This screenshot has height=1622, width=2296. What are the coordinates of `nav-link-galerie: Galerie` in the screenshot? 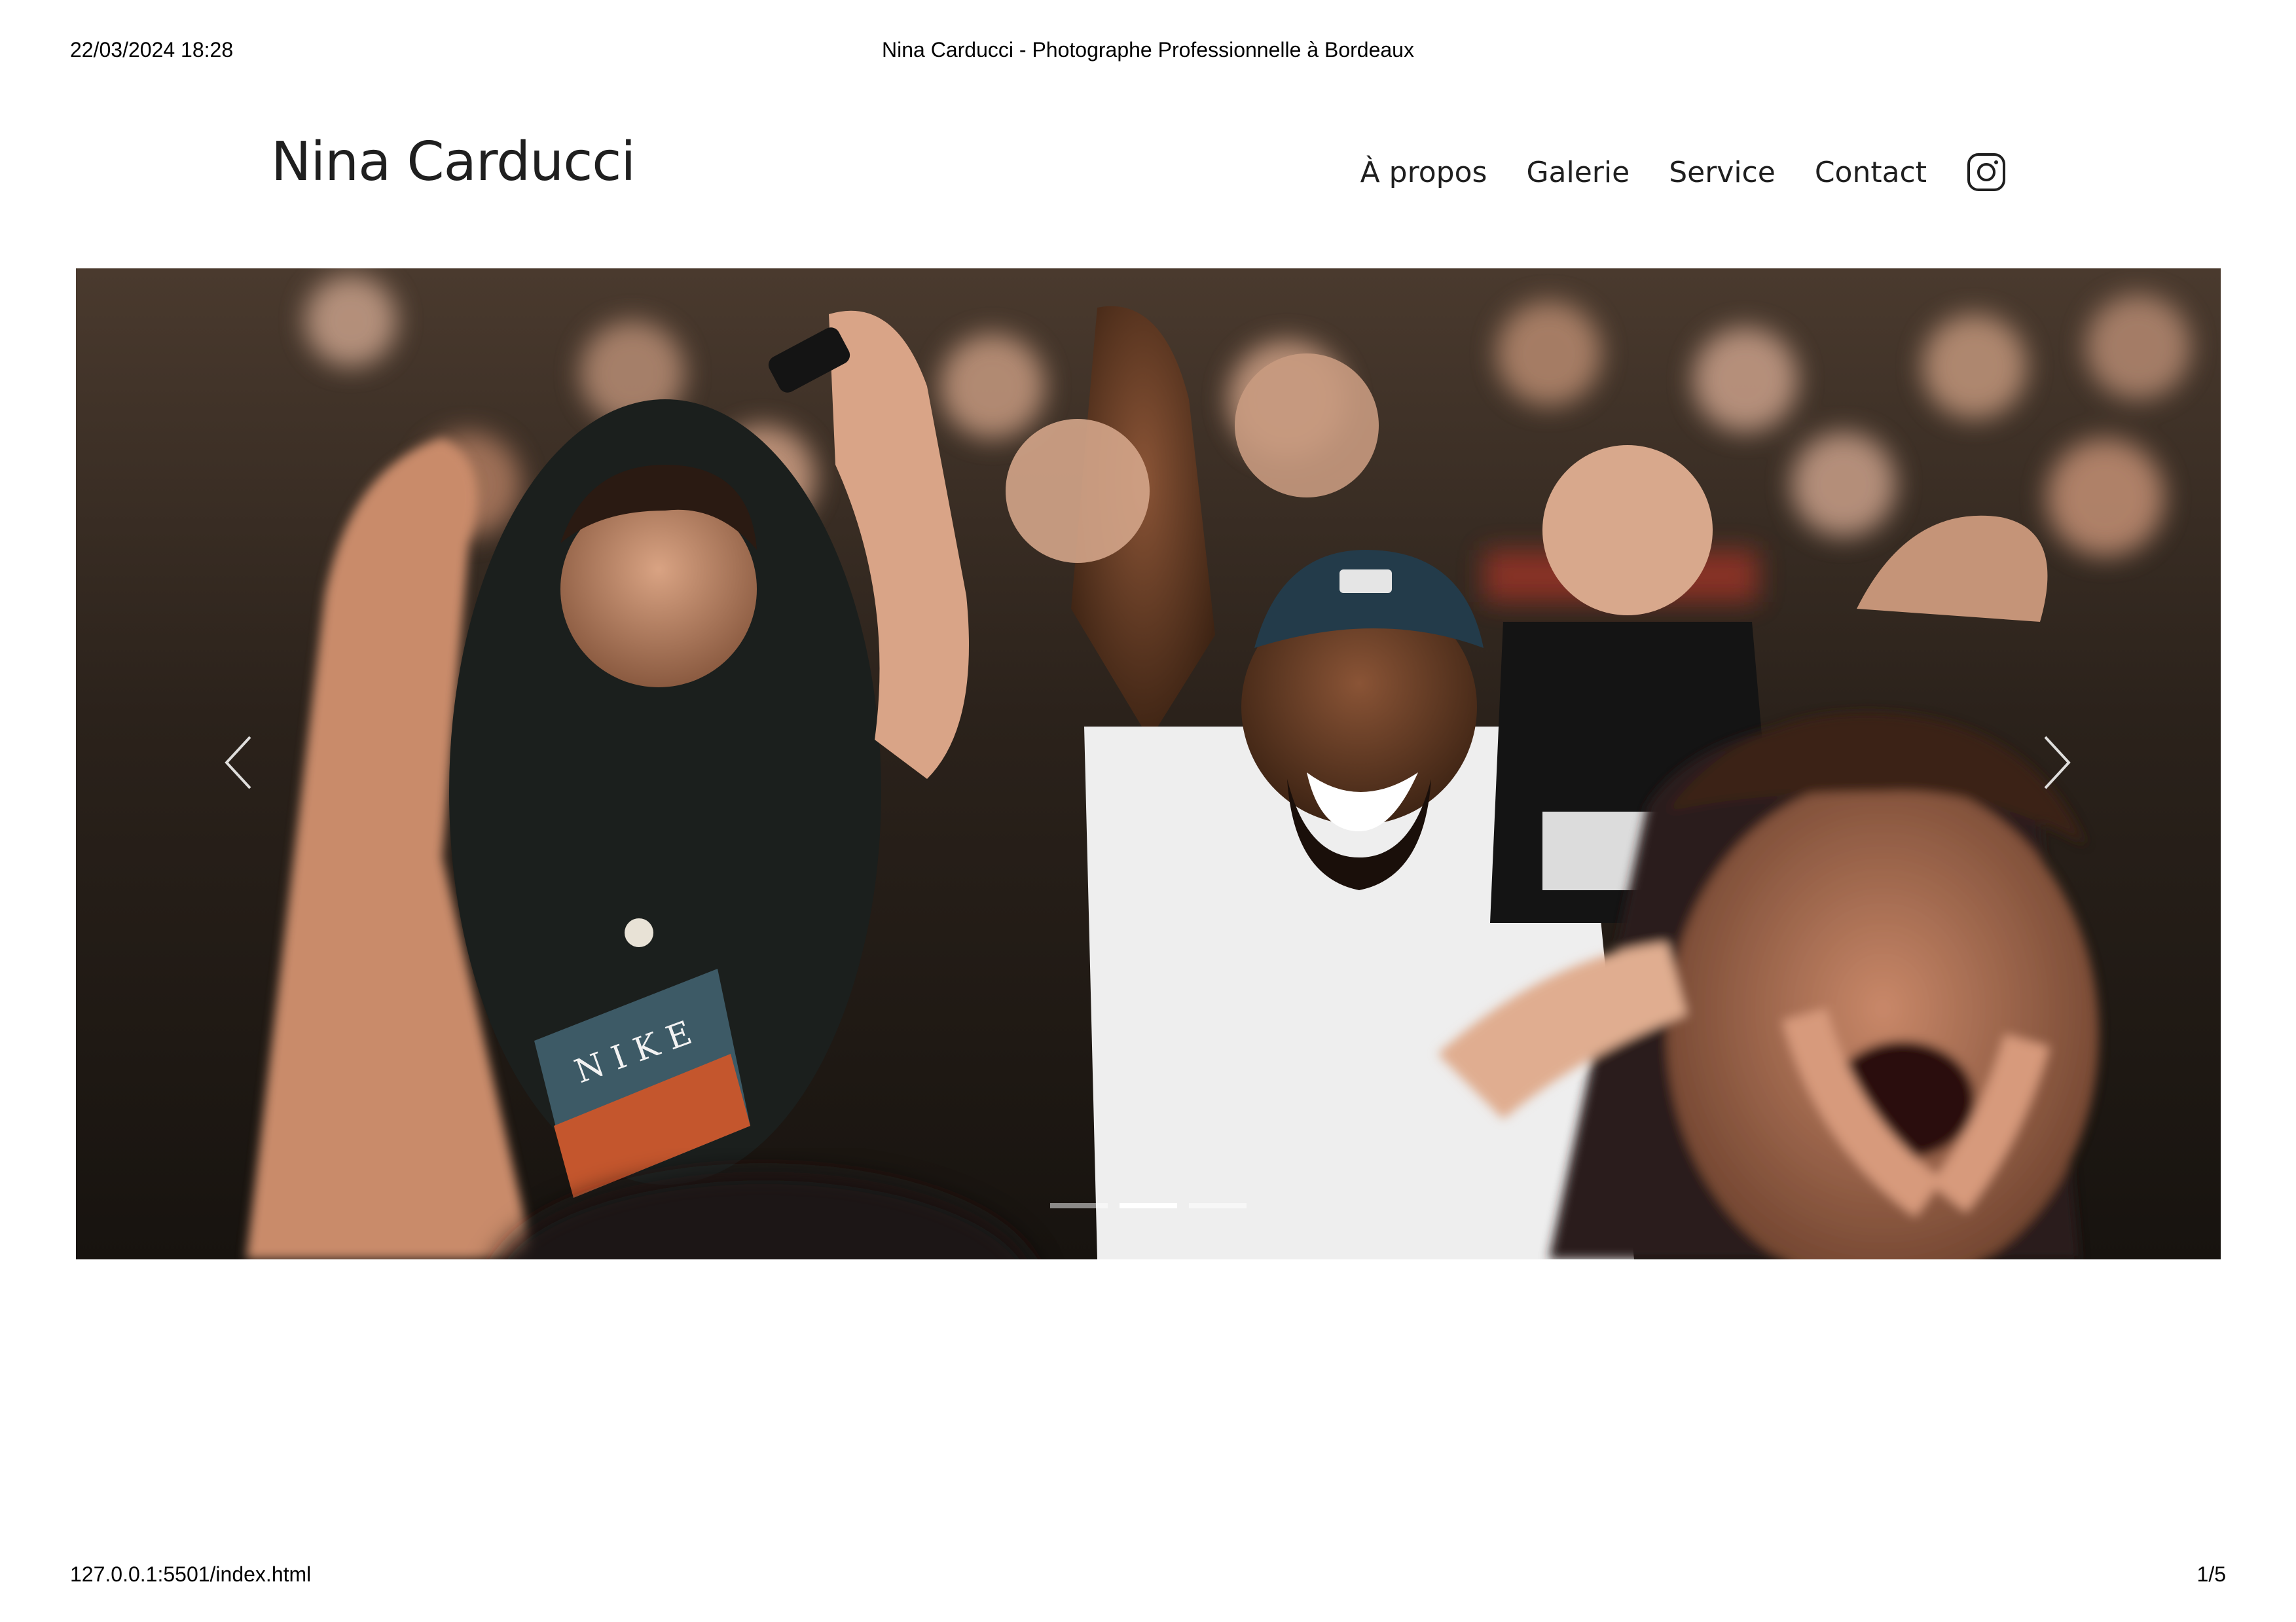 It's located at (1578, 172).